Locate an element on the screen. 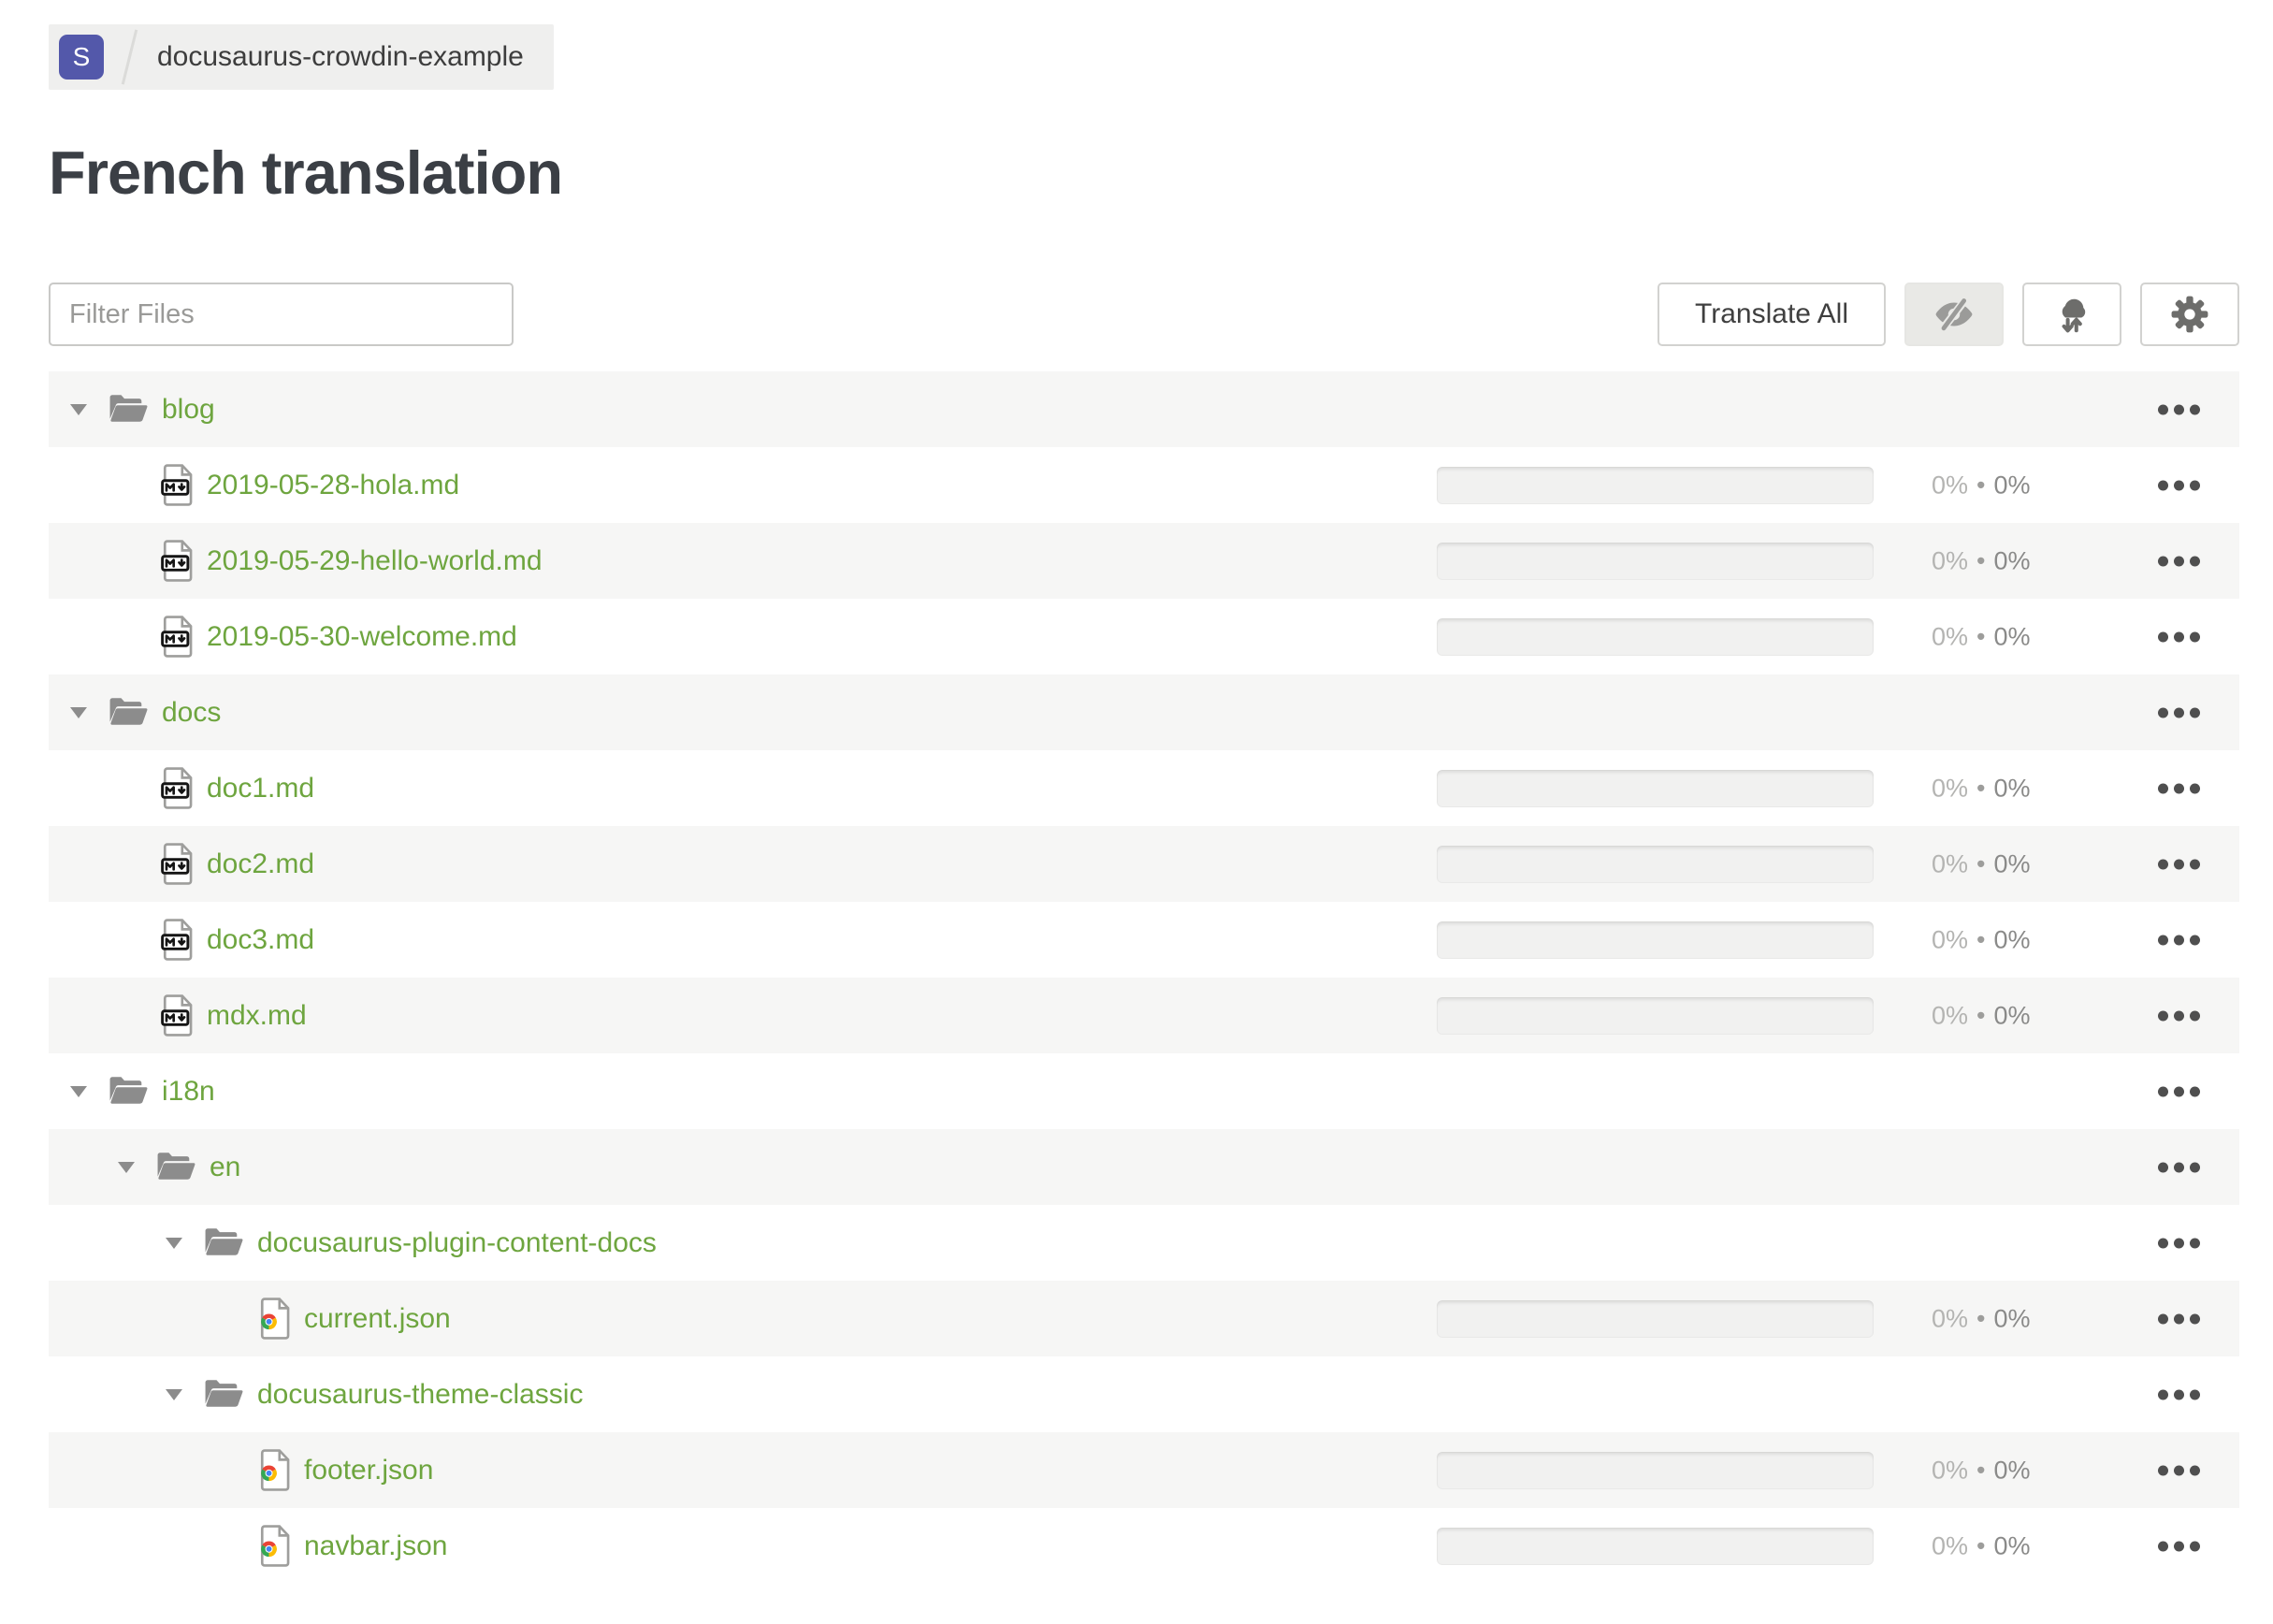  file-name-link: current.json is located at coordinates (377, 1319).